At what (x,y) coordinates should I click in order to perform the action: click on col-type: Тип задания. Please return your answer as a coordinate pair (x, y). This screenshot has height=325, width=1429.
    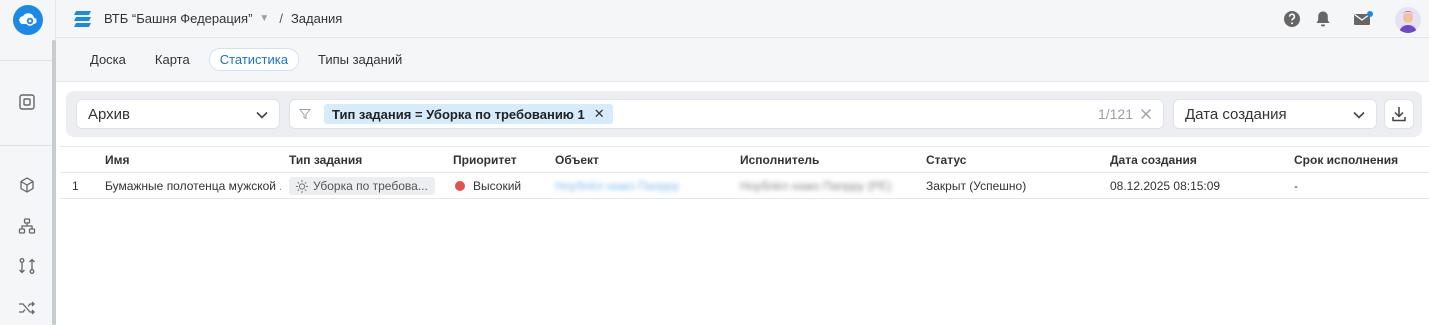
    Looking at the image, I should click on (325, 159).